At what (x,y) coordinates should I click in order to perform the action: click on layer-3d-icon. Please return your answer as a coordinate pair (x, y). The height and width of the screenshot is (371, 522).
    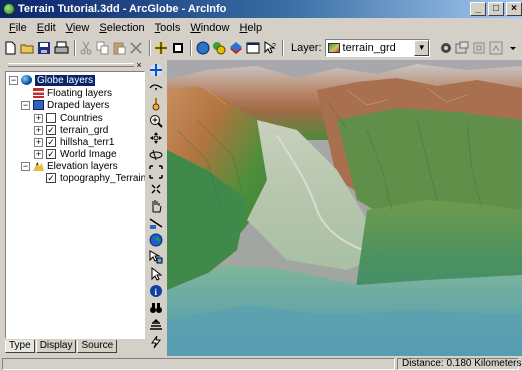
    Looking at the image, I should click on (236, 48).